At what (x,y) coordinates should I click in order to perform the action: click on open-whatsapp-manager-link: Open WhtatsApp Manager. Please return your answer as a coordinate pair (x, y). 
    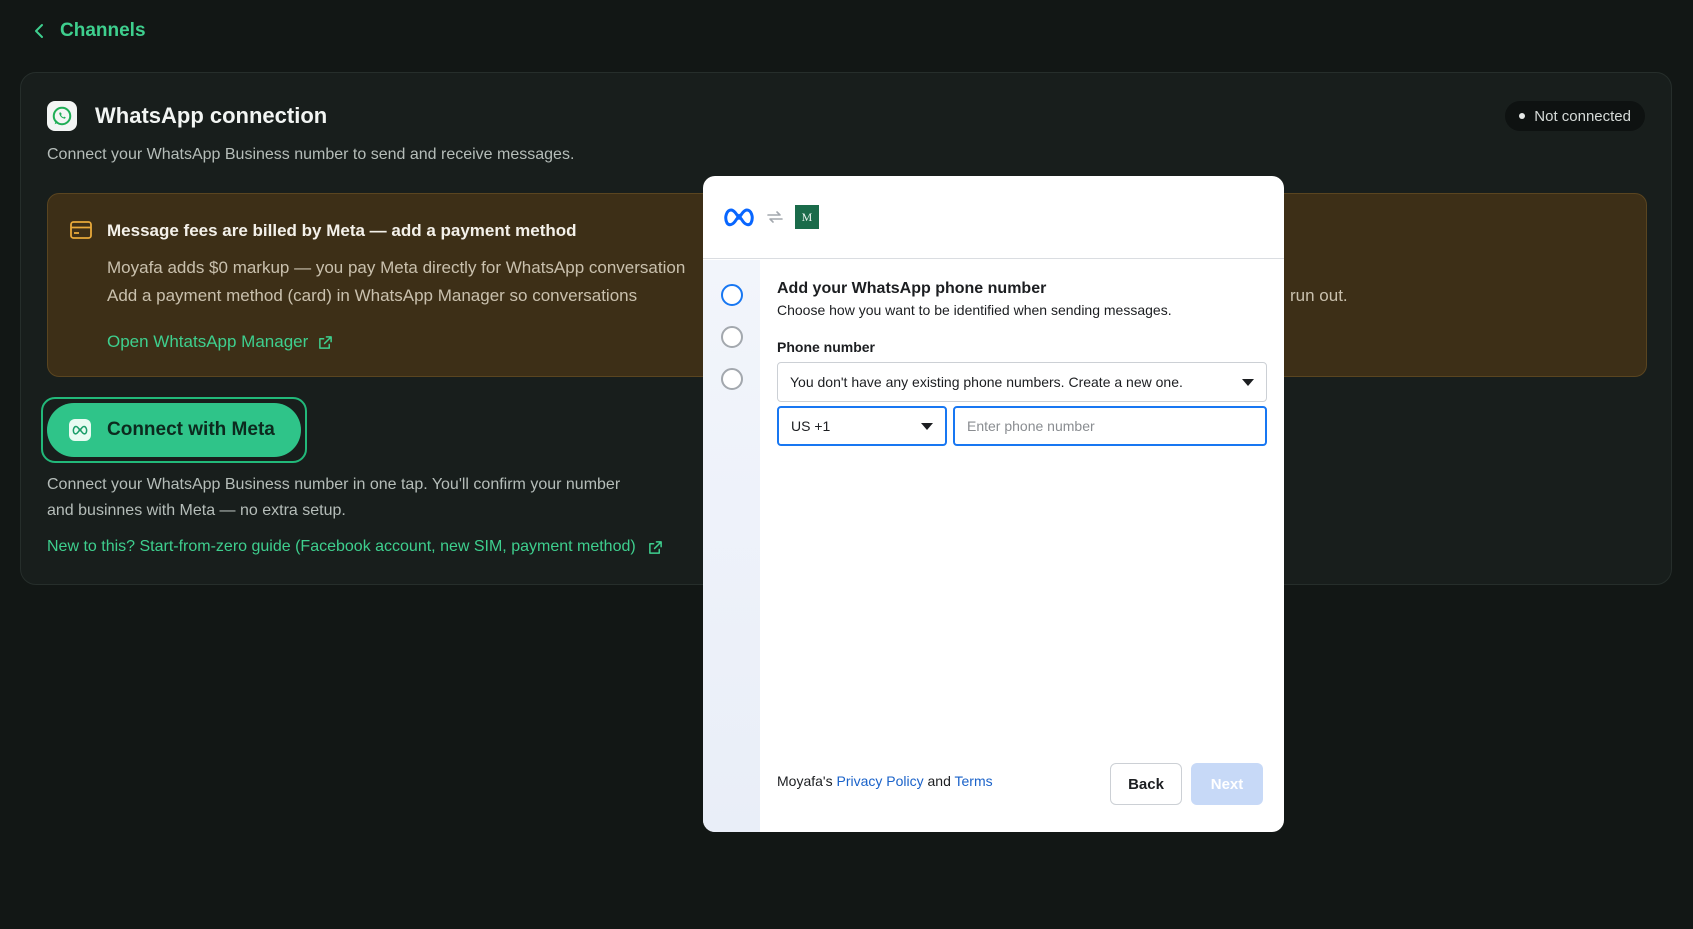
    Looking at the image, I should click on (220, 342).